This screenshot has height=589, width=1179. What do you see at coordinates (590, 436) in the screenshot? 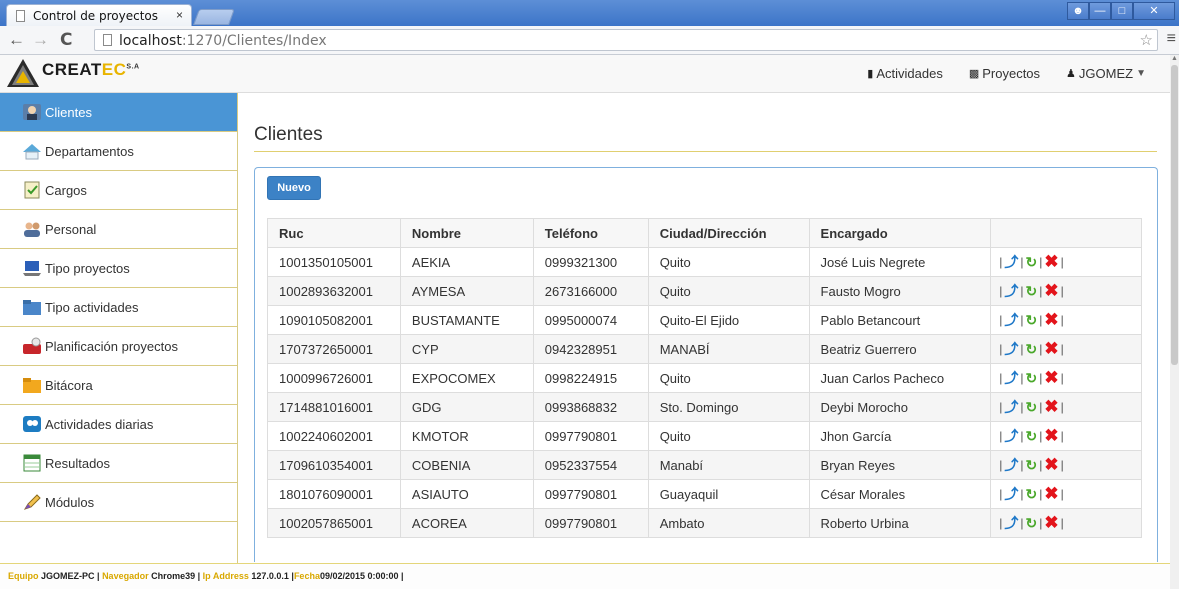
I see `cell-telefono: 0997790801` at bounding box center [590, 436].